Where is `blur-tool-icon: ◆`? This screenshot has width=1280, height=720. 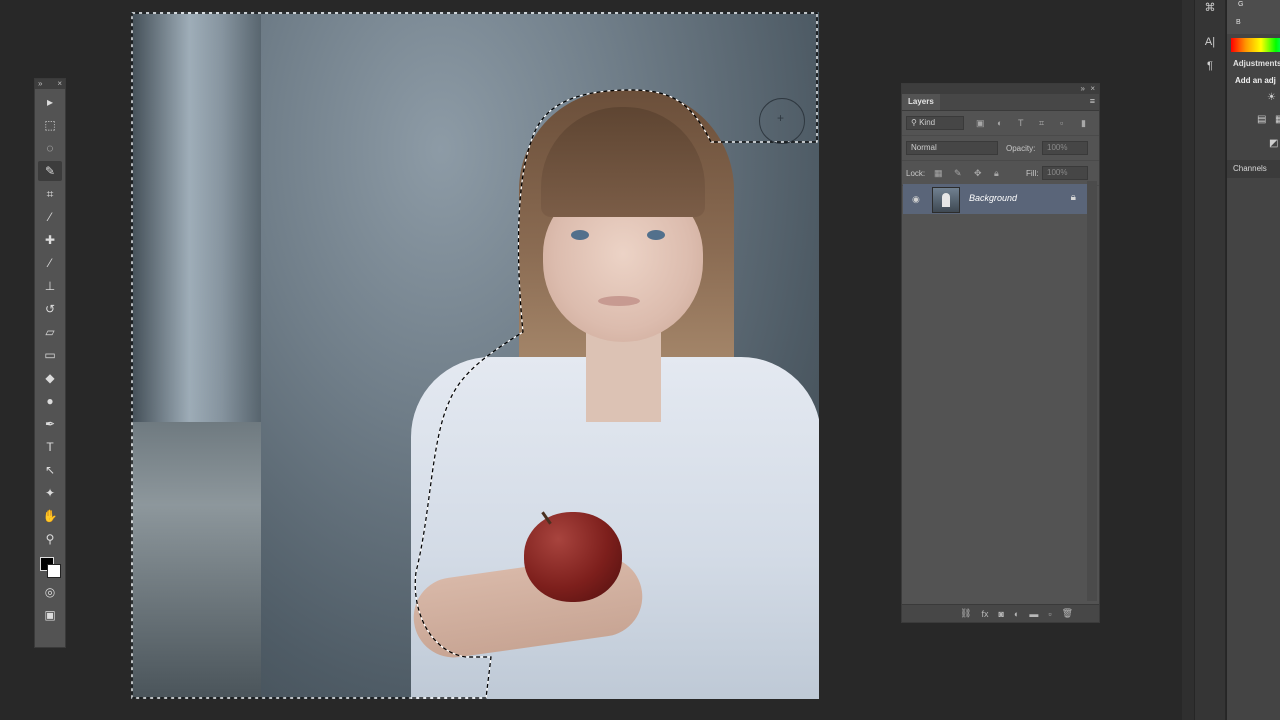 blur-tool-icon: ◆ is located at coordinates (50, 378).